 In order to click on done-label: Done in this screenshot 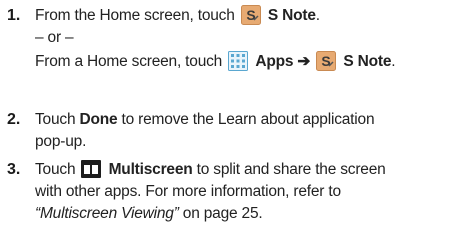, I will do `click(98, 119)`.